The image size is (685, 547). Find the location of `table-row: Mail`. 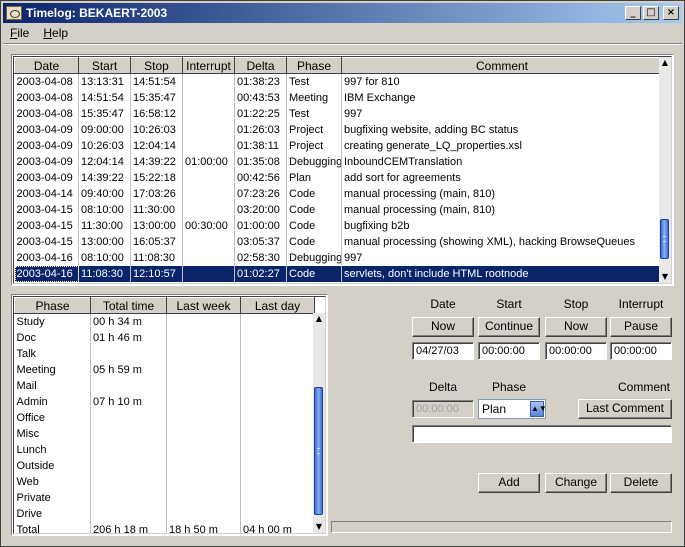

table-row: Mail is located at coordinates (164, 385).